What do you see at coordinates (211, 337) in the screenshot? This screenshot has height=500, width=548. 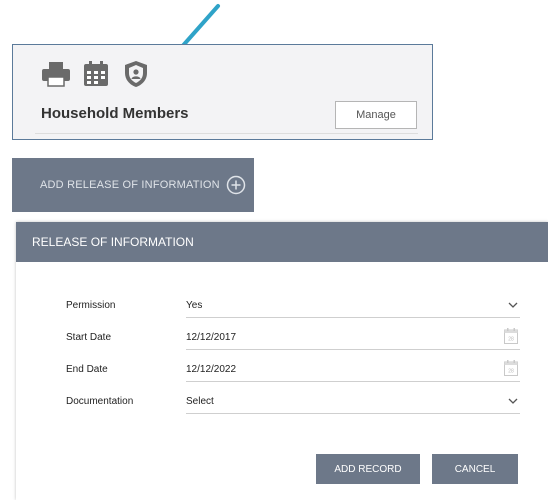 I see `start-date-value: 12/12/2017` at bounding box center [211, 337].